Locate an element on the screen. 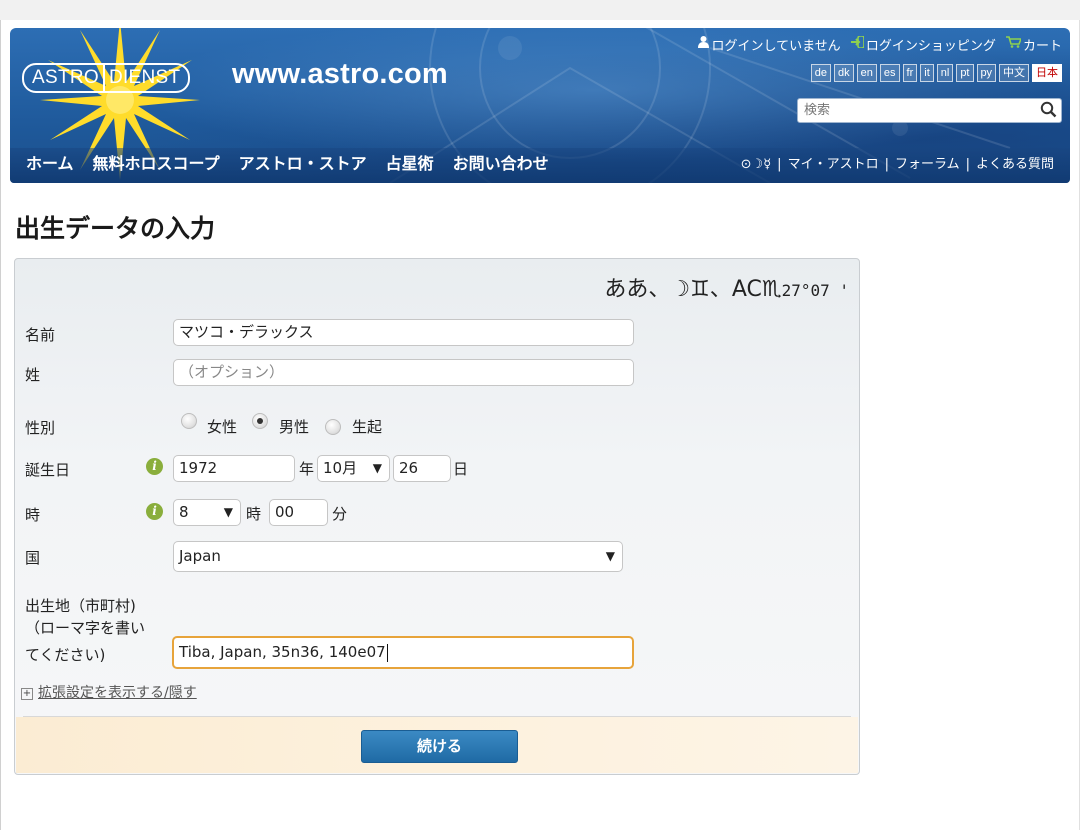 Image resolution: width=1080 pixels, height=830 pixels. minute-unit: 分 is located at coordinates (340, 514).